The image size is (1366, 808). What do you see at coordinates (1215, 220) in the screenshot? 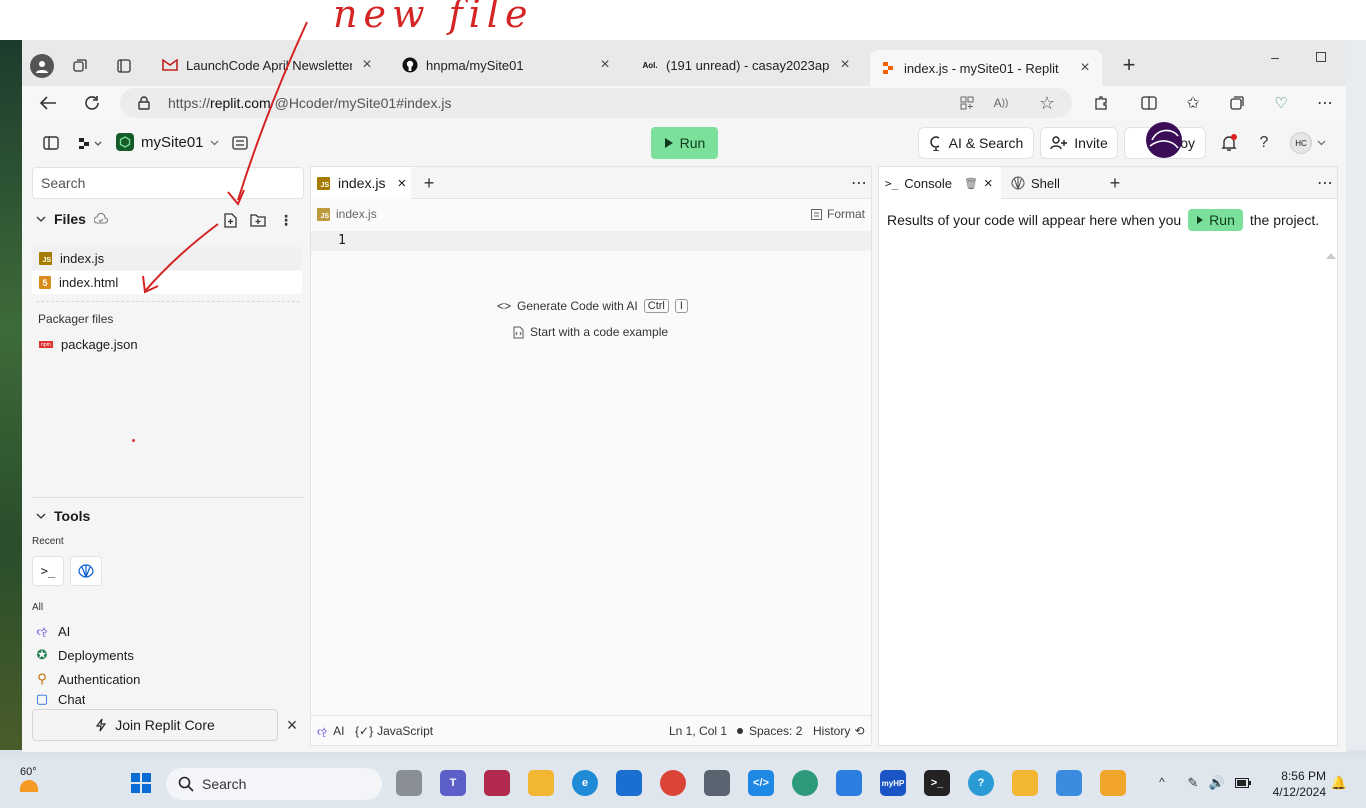
I see `inline-run-button: Run` at bounding box center [1215, 220].